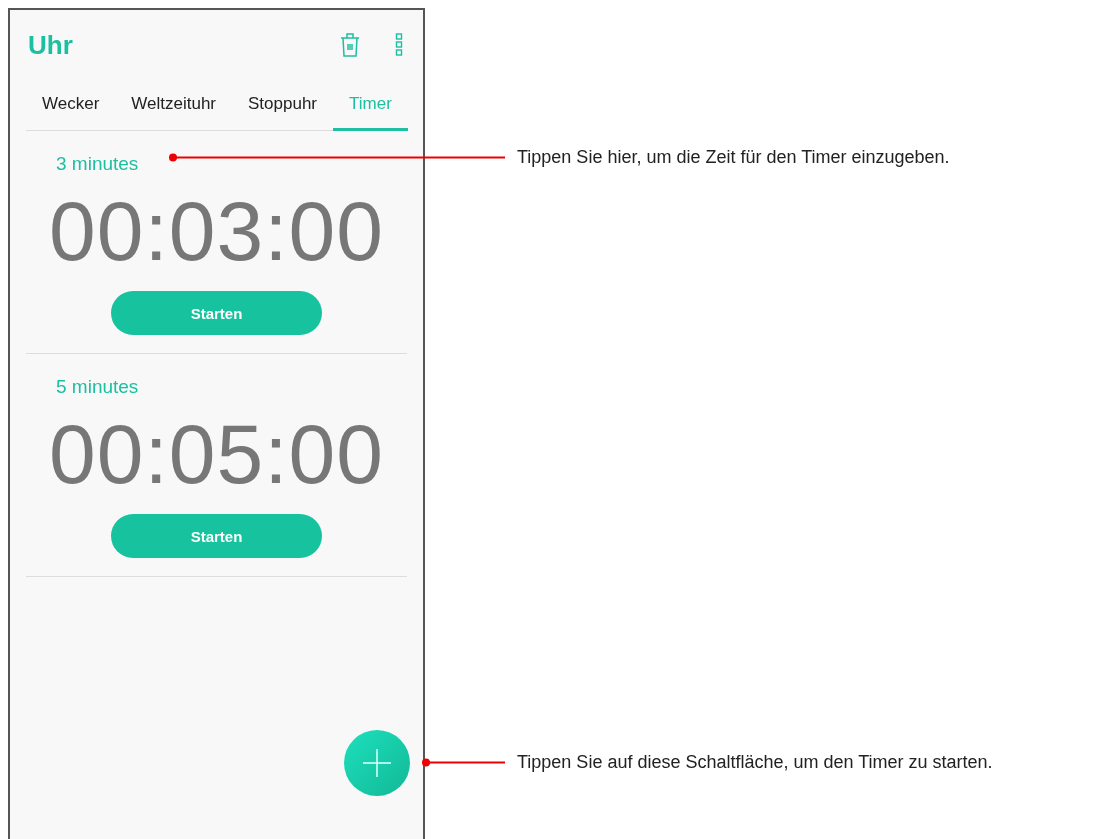 The image size is (1109, 839). What do you see at coordinates (71, 108) in the screenshot?
I see `tab: Wecker` at bounding box center [71, 108].